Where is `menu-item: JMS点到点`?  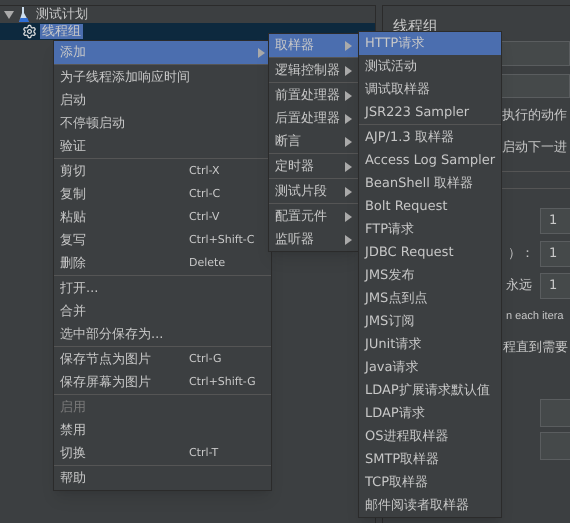 menu-item: JMS点到点 is located at coordinates (430, 298).